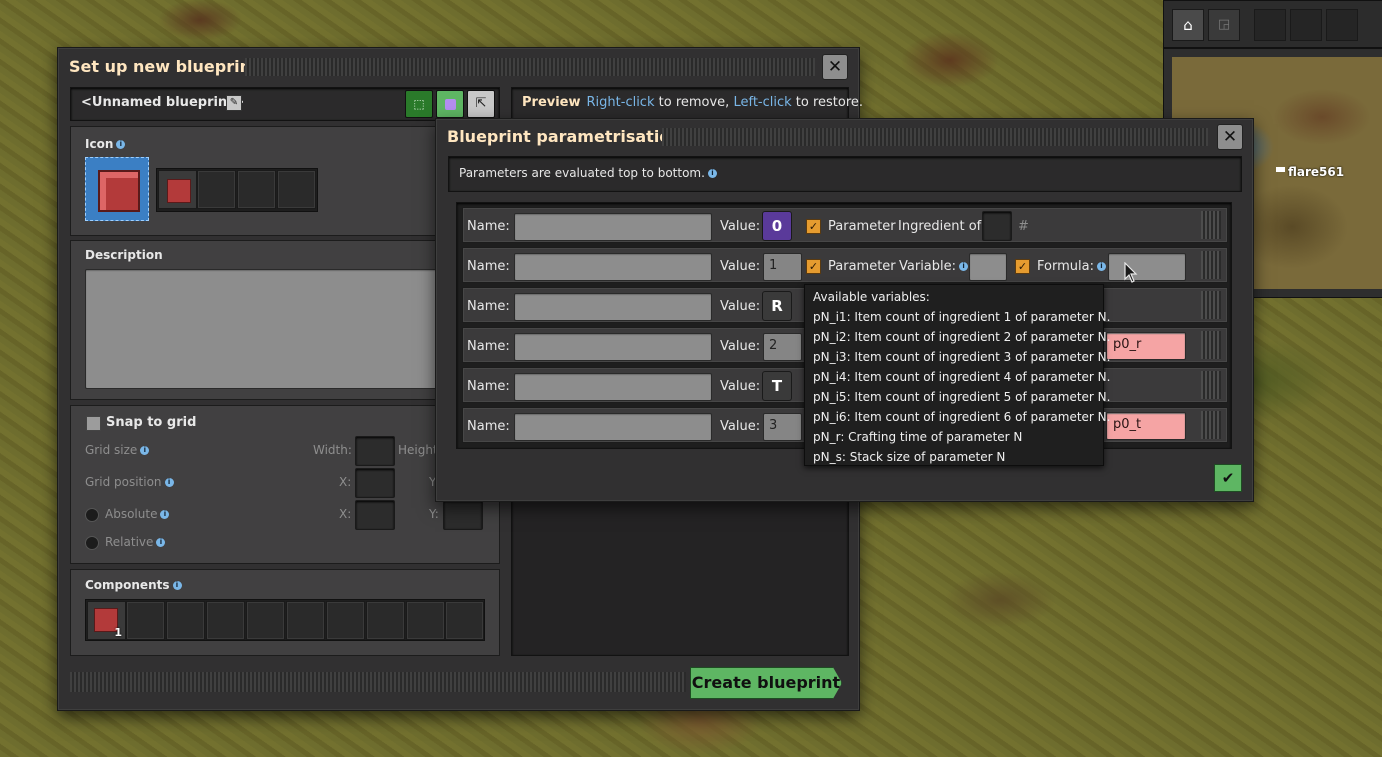  Describe the element at coordinates (106, 620) in the screenshot. I see `component-slot: 1` at that location.